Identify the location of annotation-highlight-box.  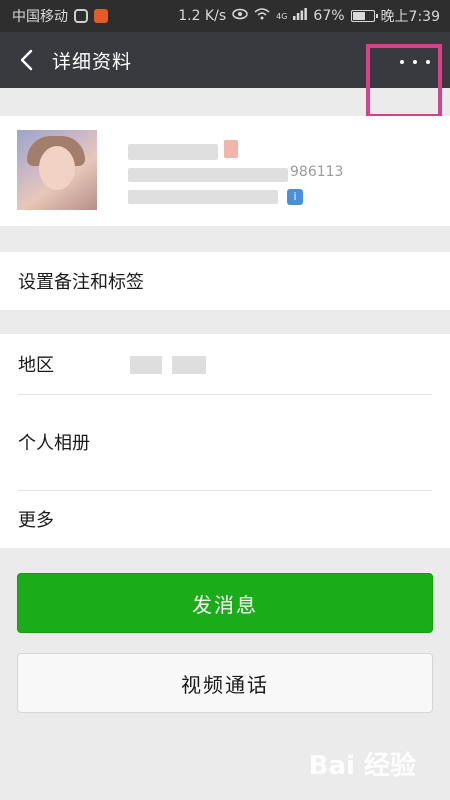
(404, 81).